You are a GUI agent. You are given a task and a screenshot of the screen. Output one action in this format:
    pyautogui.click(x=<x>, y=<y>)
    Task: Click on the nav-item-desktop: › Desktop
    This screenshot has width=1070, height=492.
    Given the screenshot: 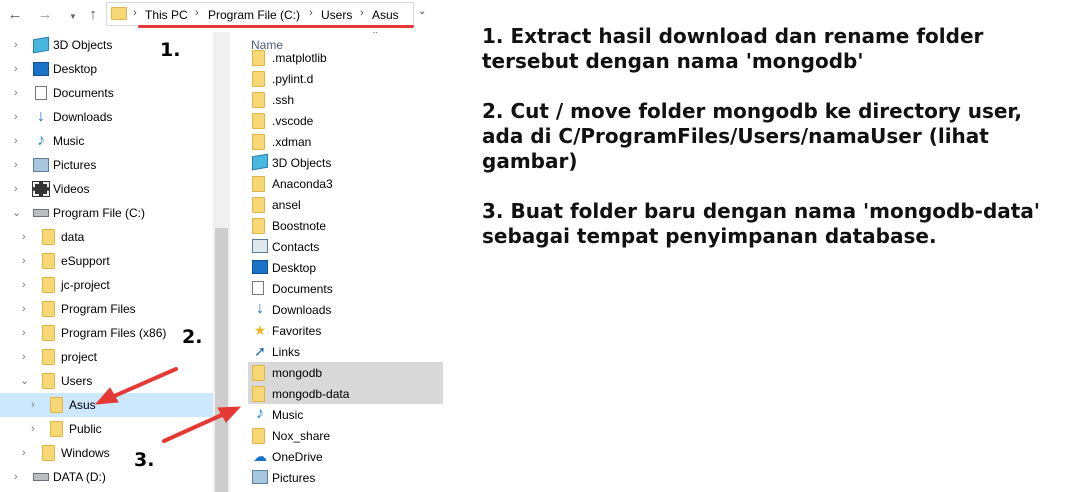 What is the action you would take?
    pyautogui.click(x=106, y=69)
    